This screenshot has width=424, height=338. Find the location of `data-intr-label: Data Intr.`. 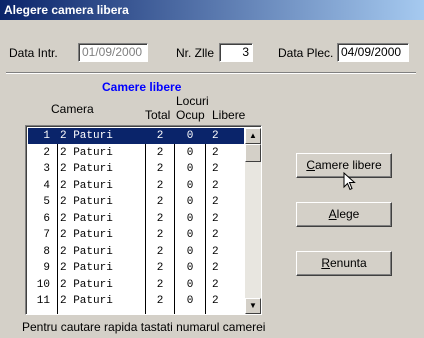

data-intr-label: Data Intr. is located at coordinates (33, 53).